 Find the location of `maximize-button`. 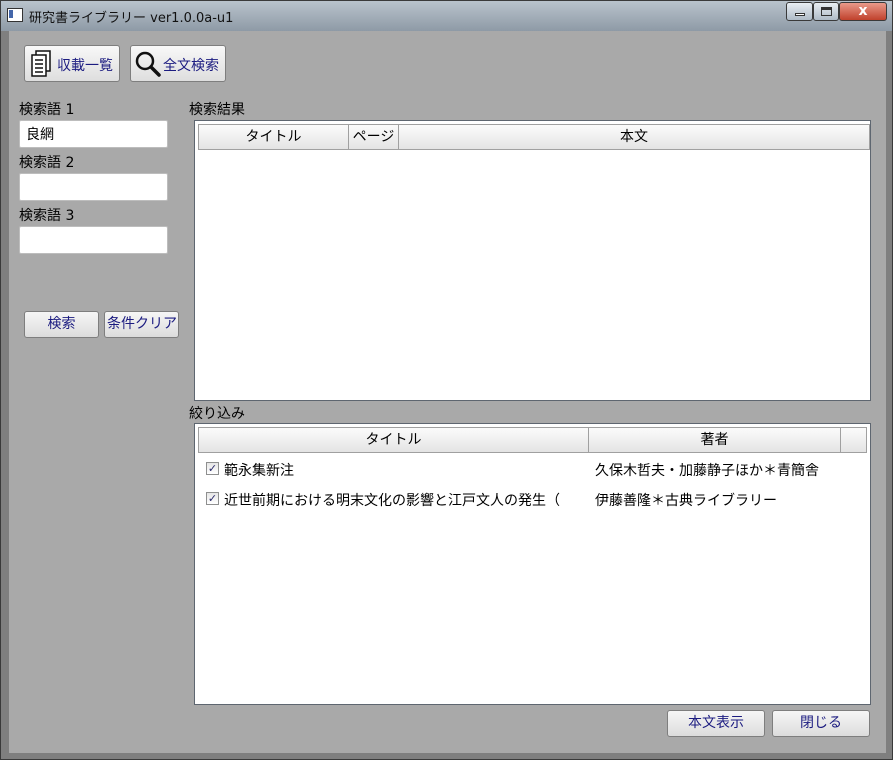

maximize-button is located at coordinates (826, 11).